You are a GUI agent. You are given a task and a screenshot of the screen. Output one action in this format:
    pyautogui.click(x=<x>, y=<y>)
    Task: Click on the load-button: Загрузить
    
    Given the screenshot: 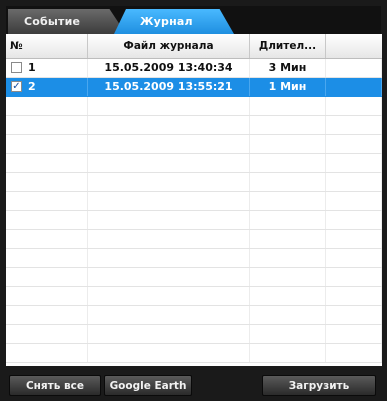 What is the action you would take?
    pyautogui.click(x=319, y=385)
    